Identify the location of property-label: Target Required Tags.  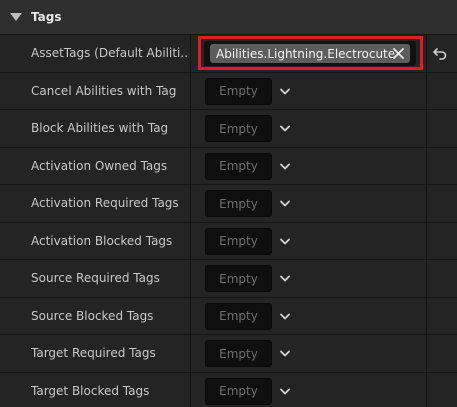
(93, 353).